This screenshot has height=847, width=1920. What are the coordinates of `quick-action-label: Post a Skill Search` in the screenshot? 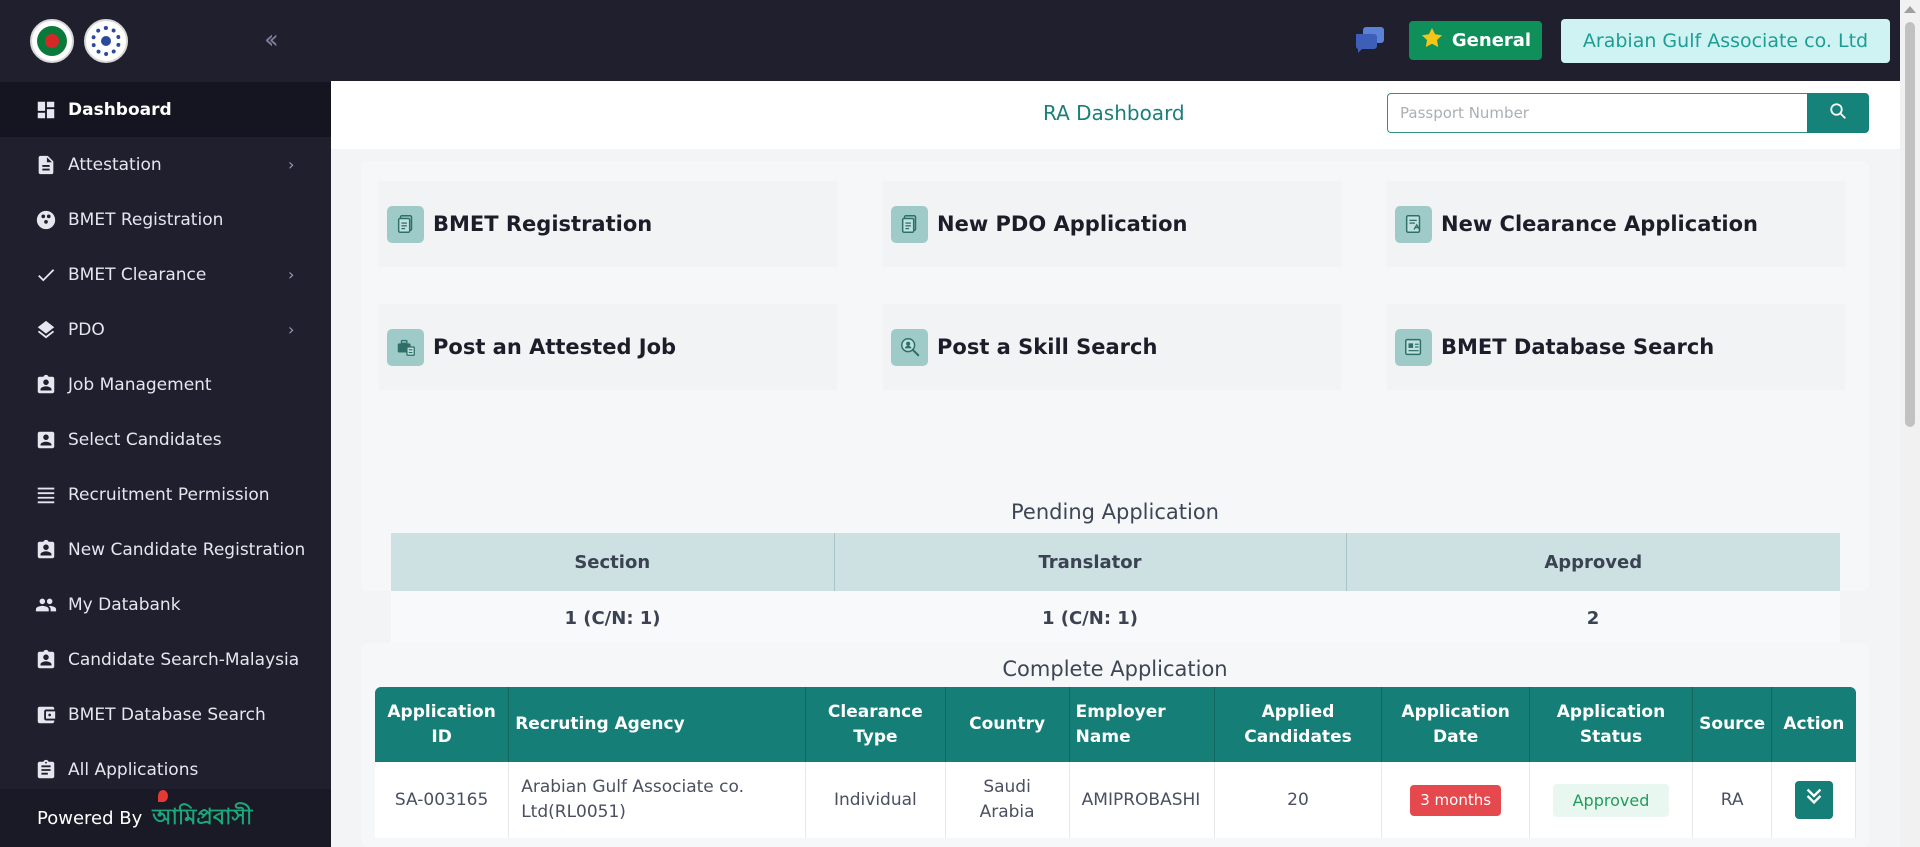 It's located at (1047, 347).